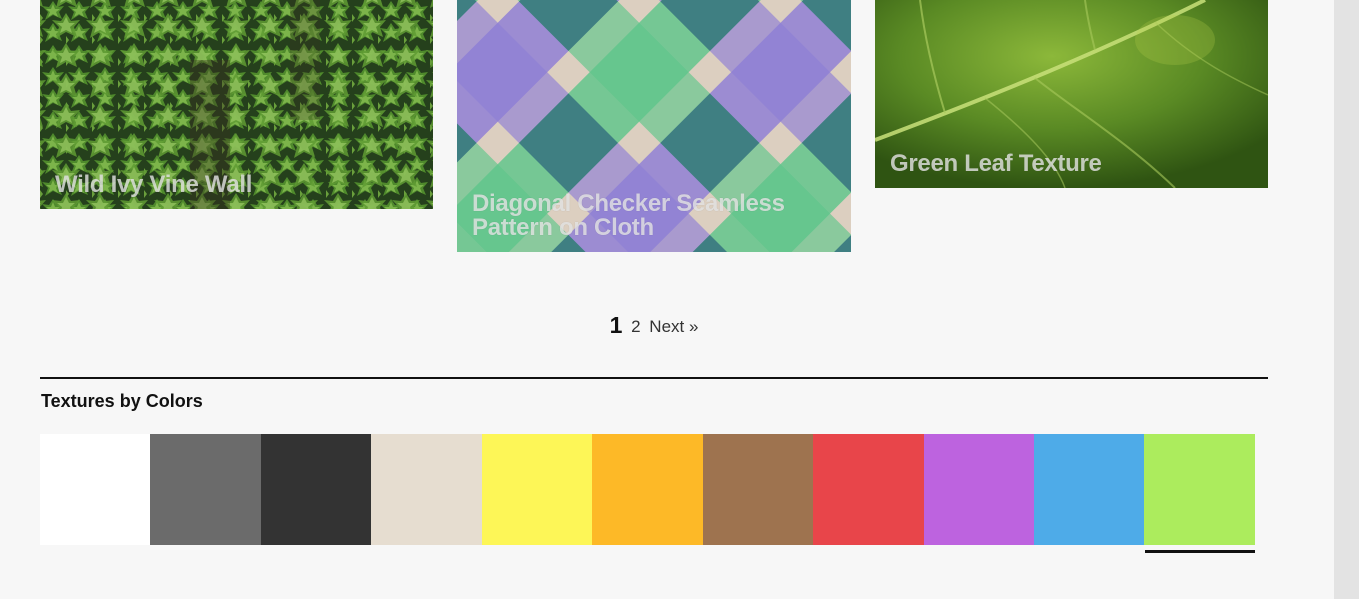  I want to click on card-title: Wild Ivy Vine Wall, so click(236, 185).